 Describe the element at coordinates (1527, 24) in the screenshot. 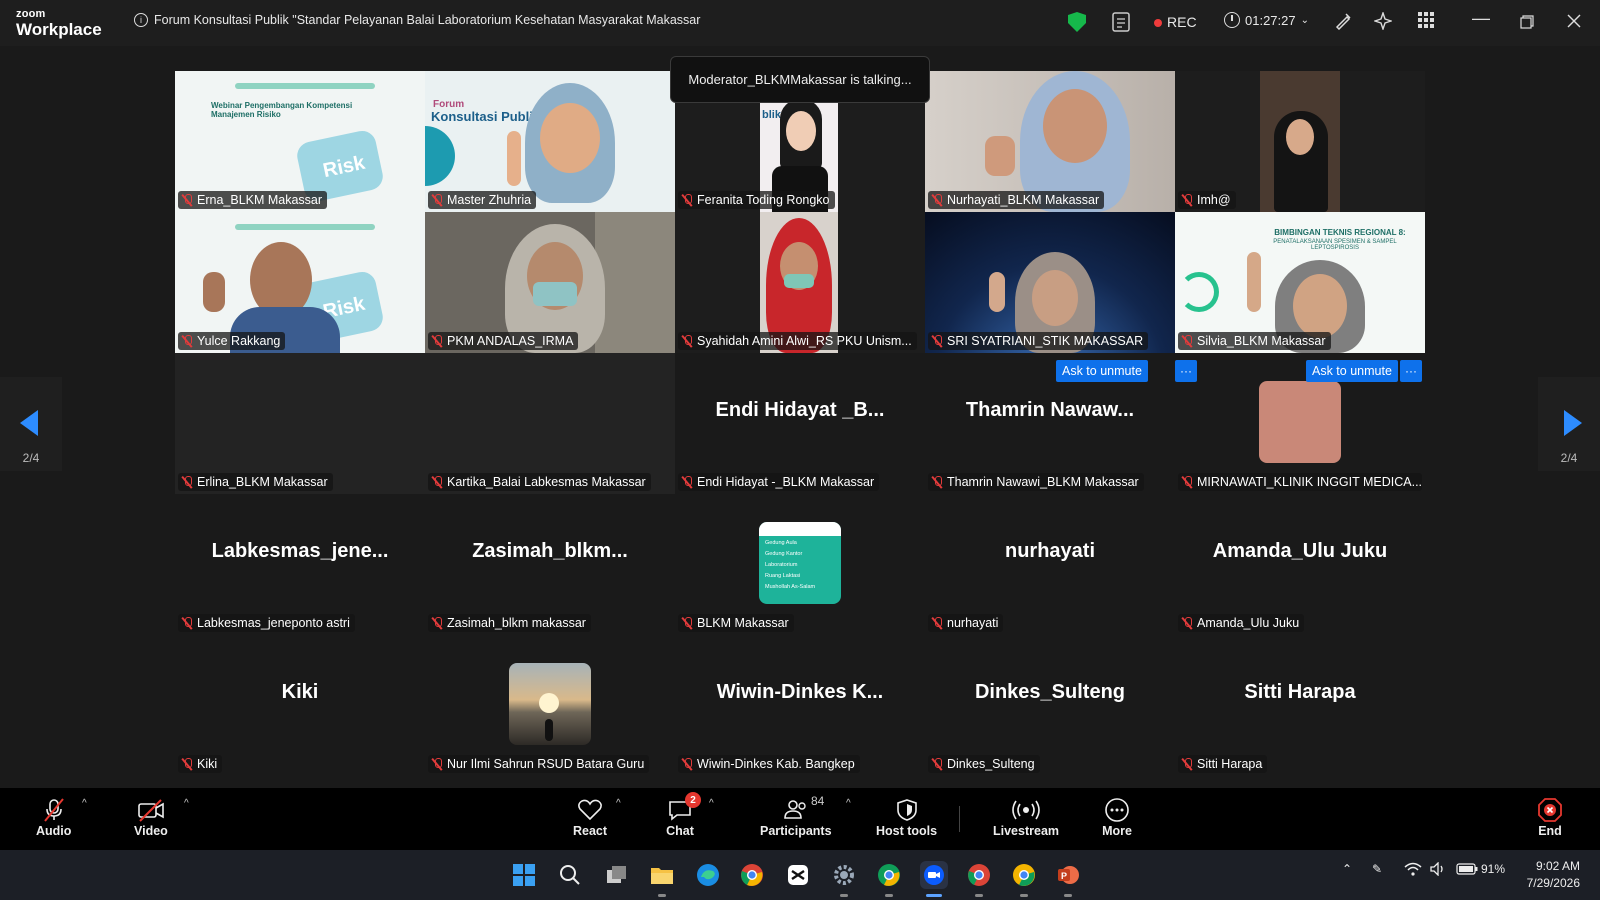

I see `restore-icon` at that location.